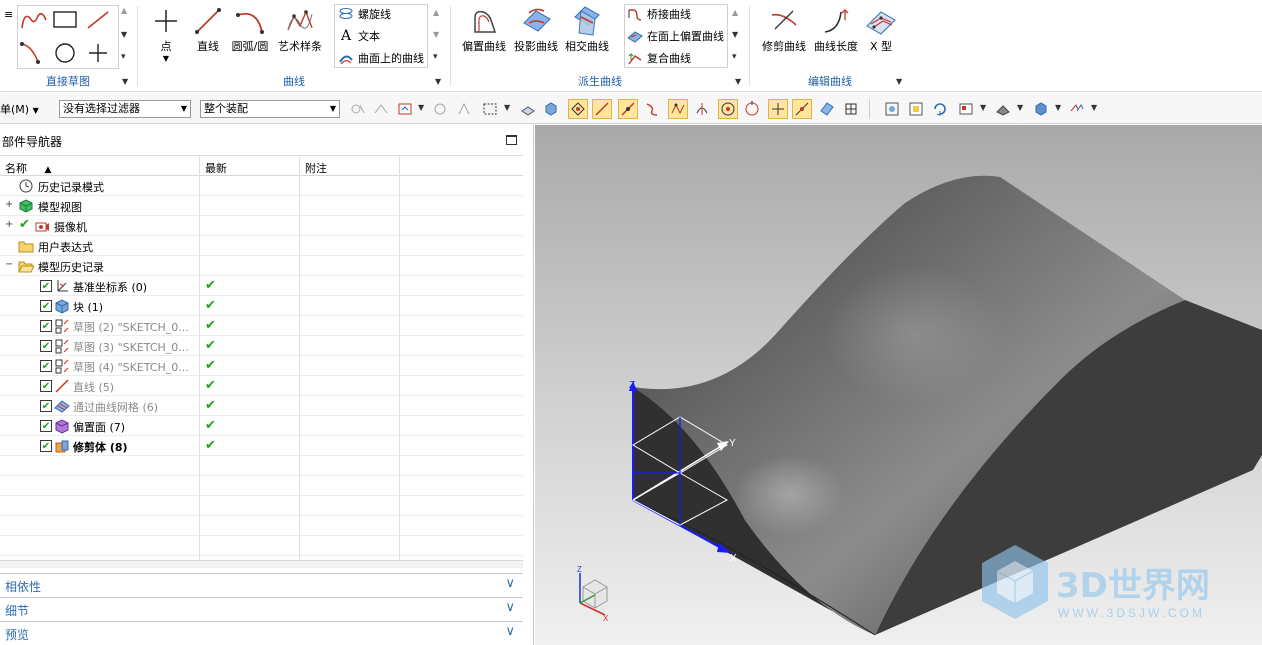  Describe the element at coordinates (836, 46) in the screenshot. I see `curve-length-label: 曲线长度` at that location.